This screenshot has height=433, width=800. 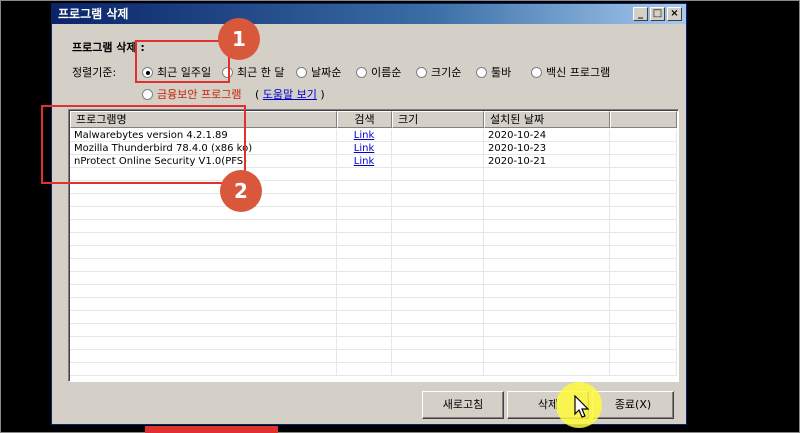 I want to click on refresh-button: 새로고침, so click(x=463, y=405).